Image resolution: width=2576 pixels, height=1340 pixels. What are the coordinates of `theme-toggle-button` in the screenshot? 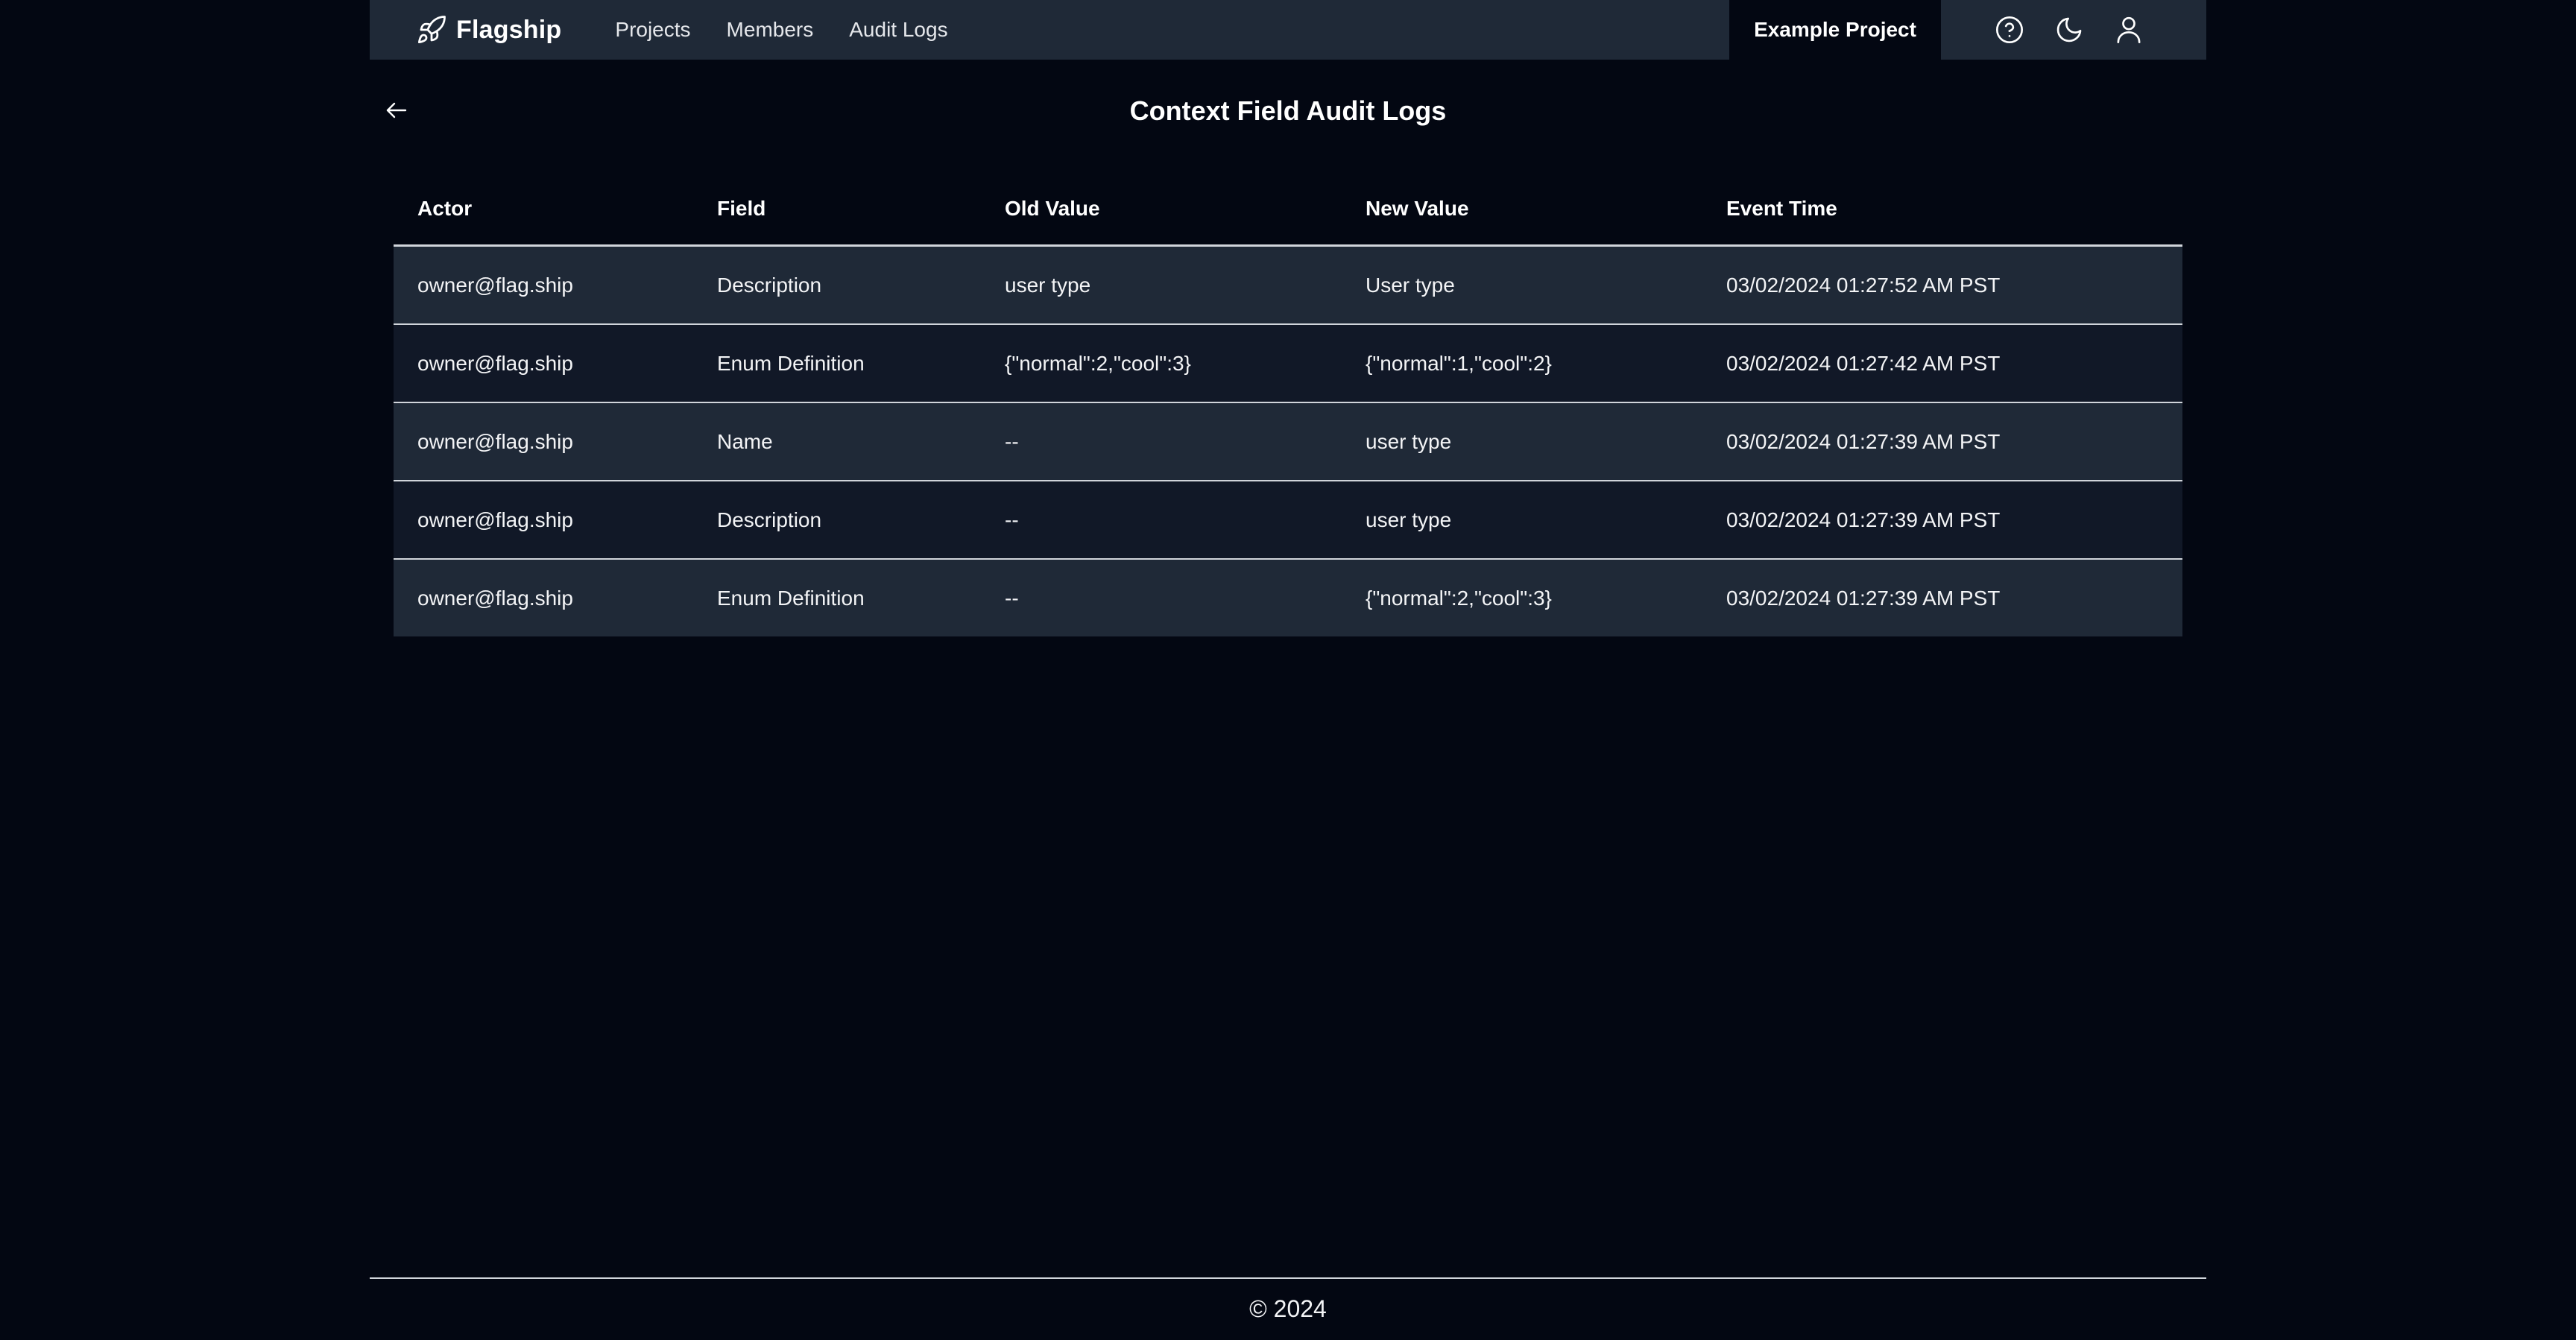 It's located at (2069, 30).